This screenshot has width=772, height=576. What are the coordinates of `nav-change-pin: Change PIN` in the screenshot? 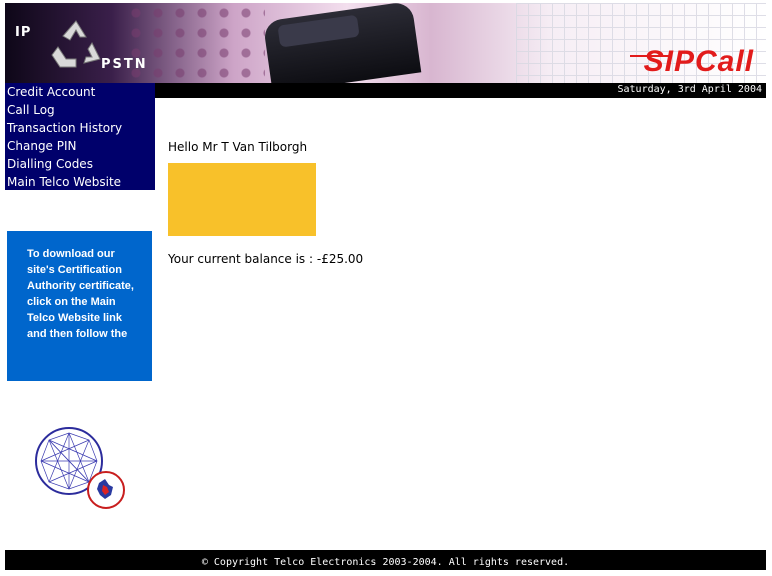 It's located at (80, 146).